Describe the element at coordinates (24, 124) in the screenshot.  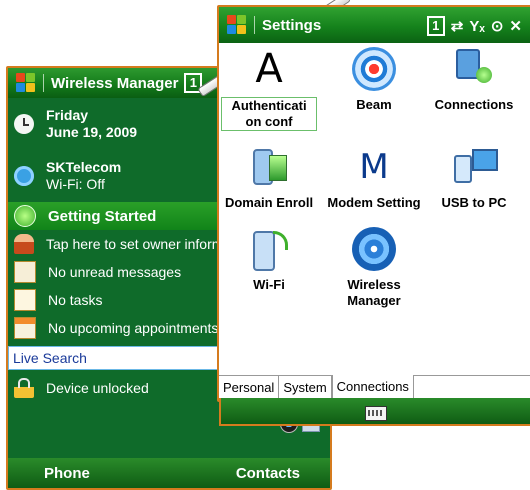
I see `clock-icon` at that location.